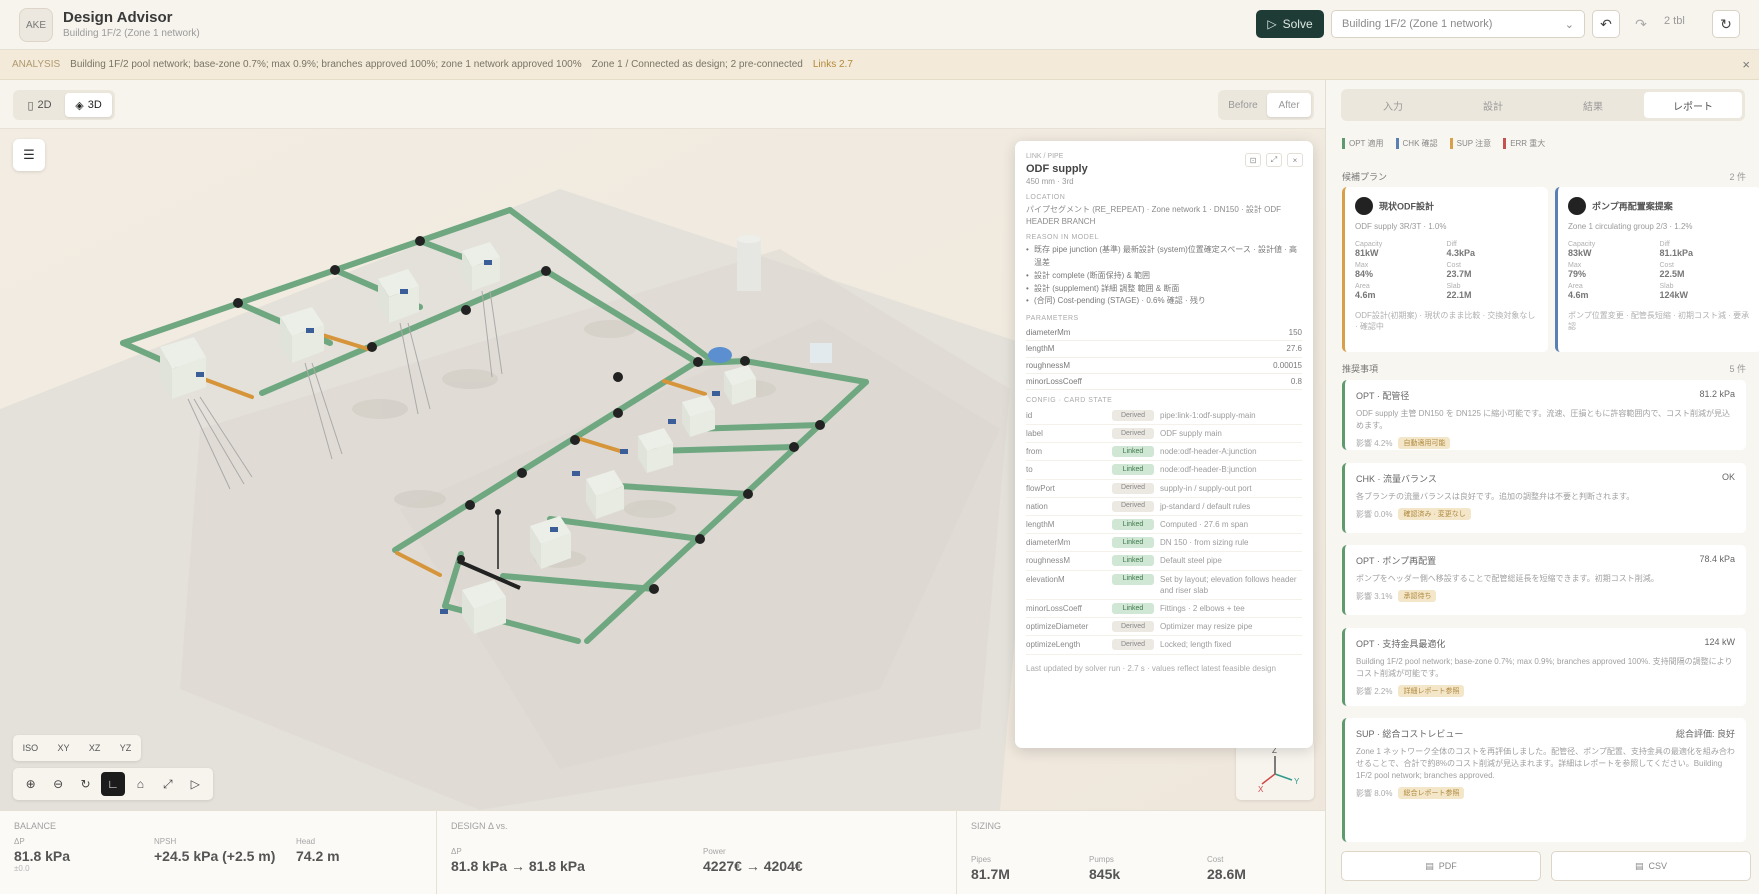 The height and width of the screenshot is (894, 1759). I want to click on param-value: 0.8, so click(1296, 381).